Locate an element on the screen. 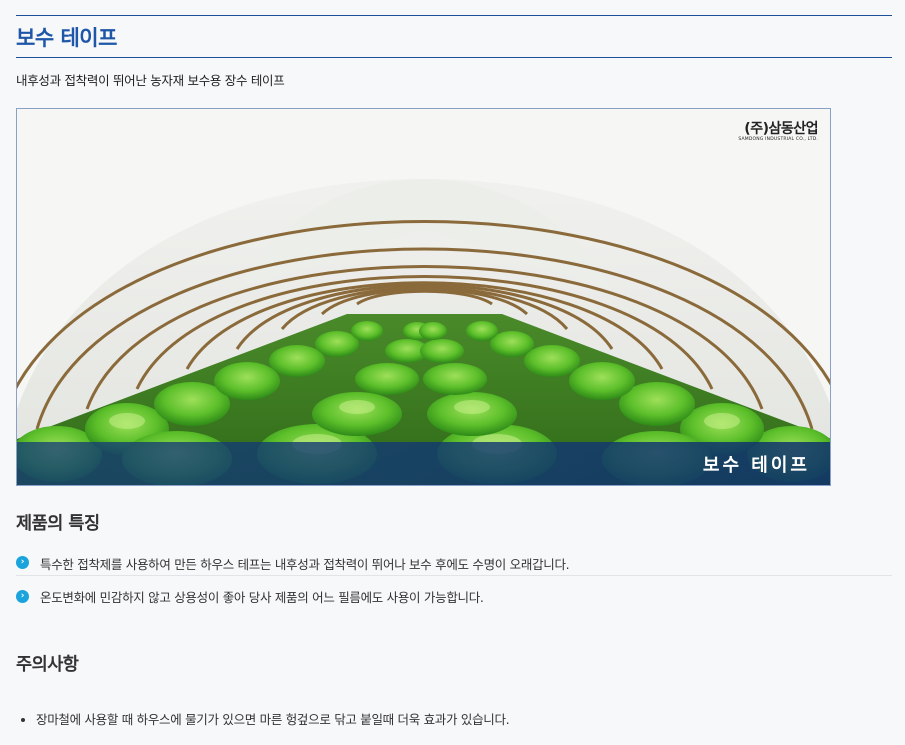 This screenshot has width=905, height=745. logo-text: (주)삼동산업 is located at coordinates (781, 129).